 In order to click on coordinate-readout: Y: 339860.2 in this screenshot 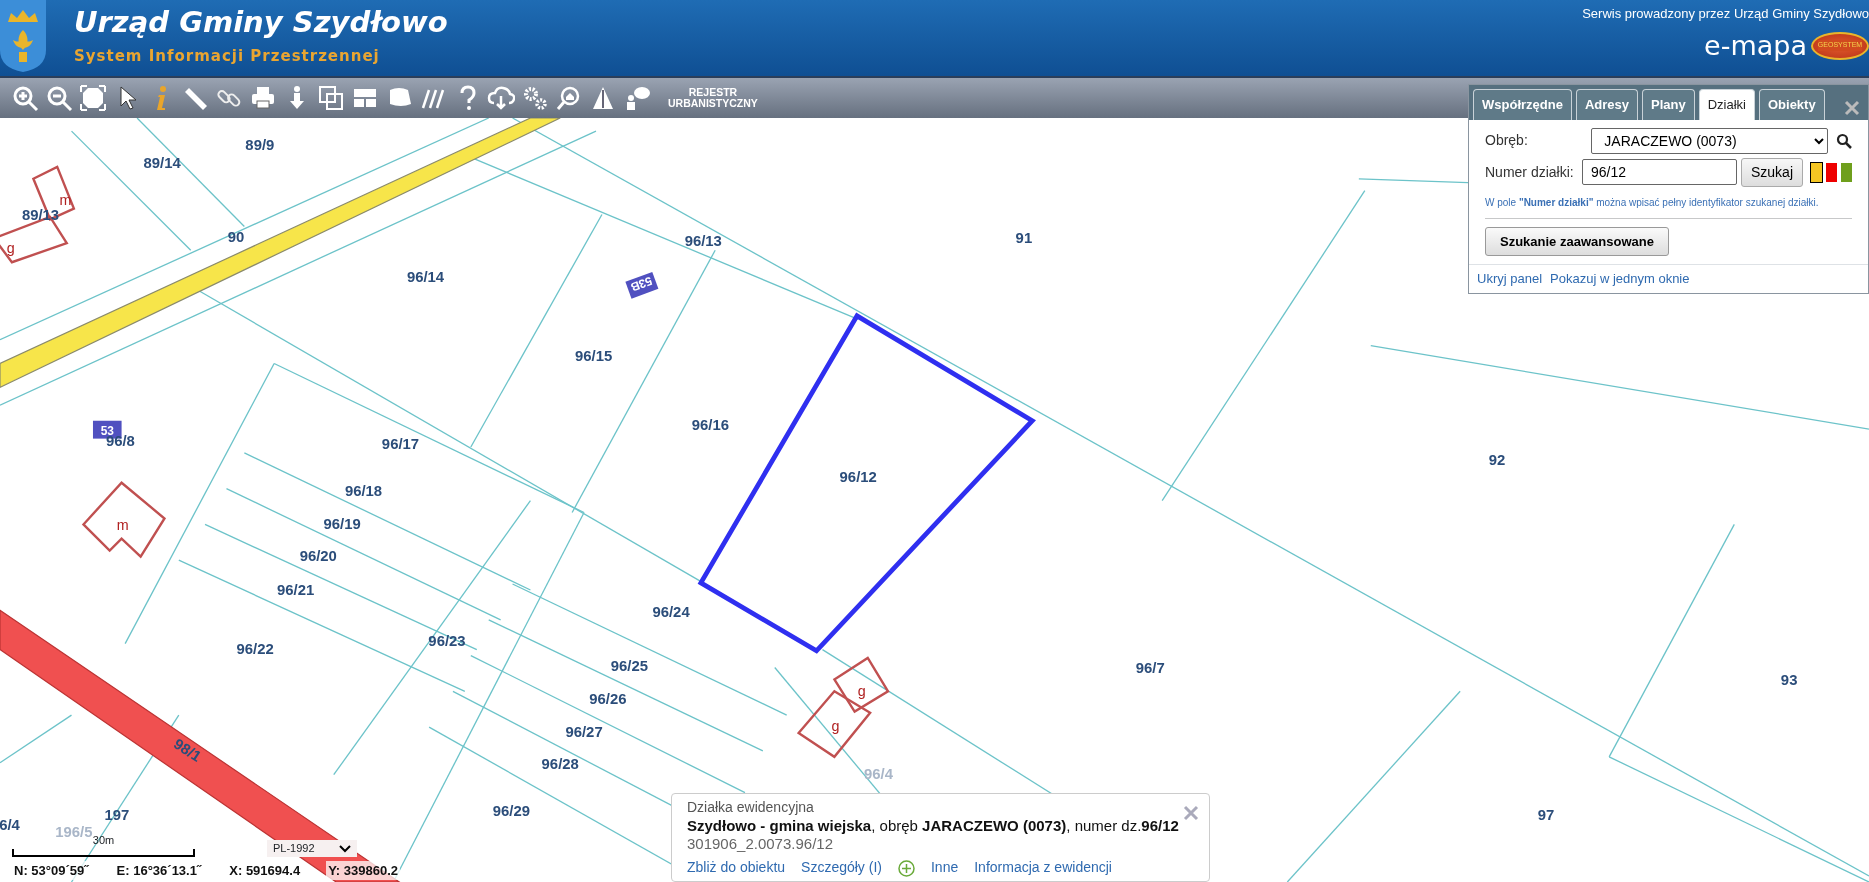, I will do `click(363, 870)`.